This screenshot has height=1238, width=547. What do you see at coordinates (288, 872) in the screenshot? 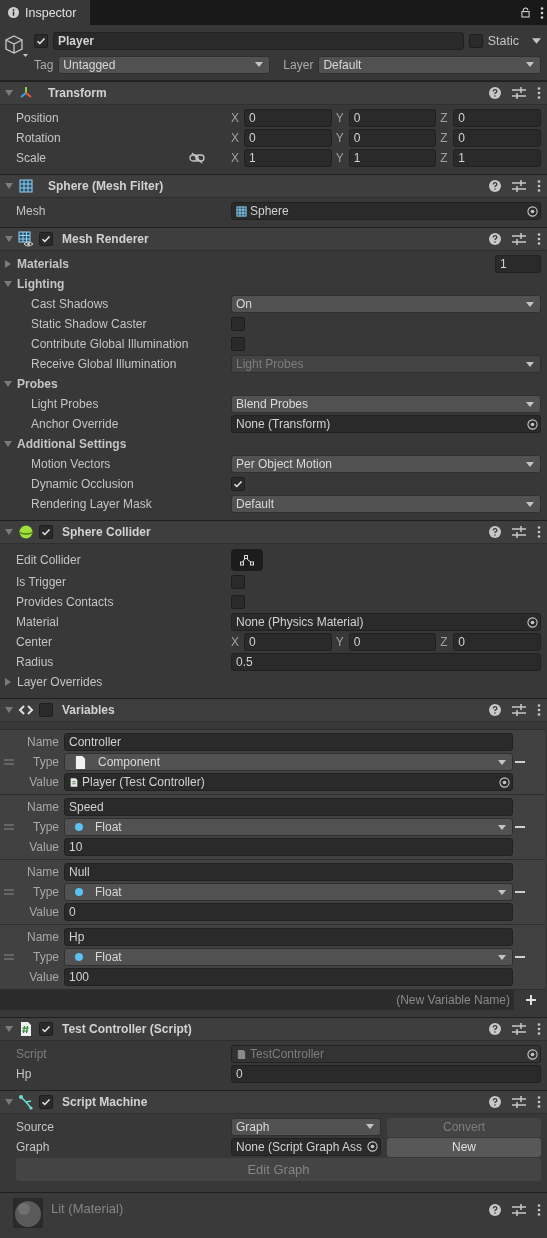
I see `name-field: Null` at bounding box center [288, 872].